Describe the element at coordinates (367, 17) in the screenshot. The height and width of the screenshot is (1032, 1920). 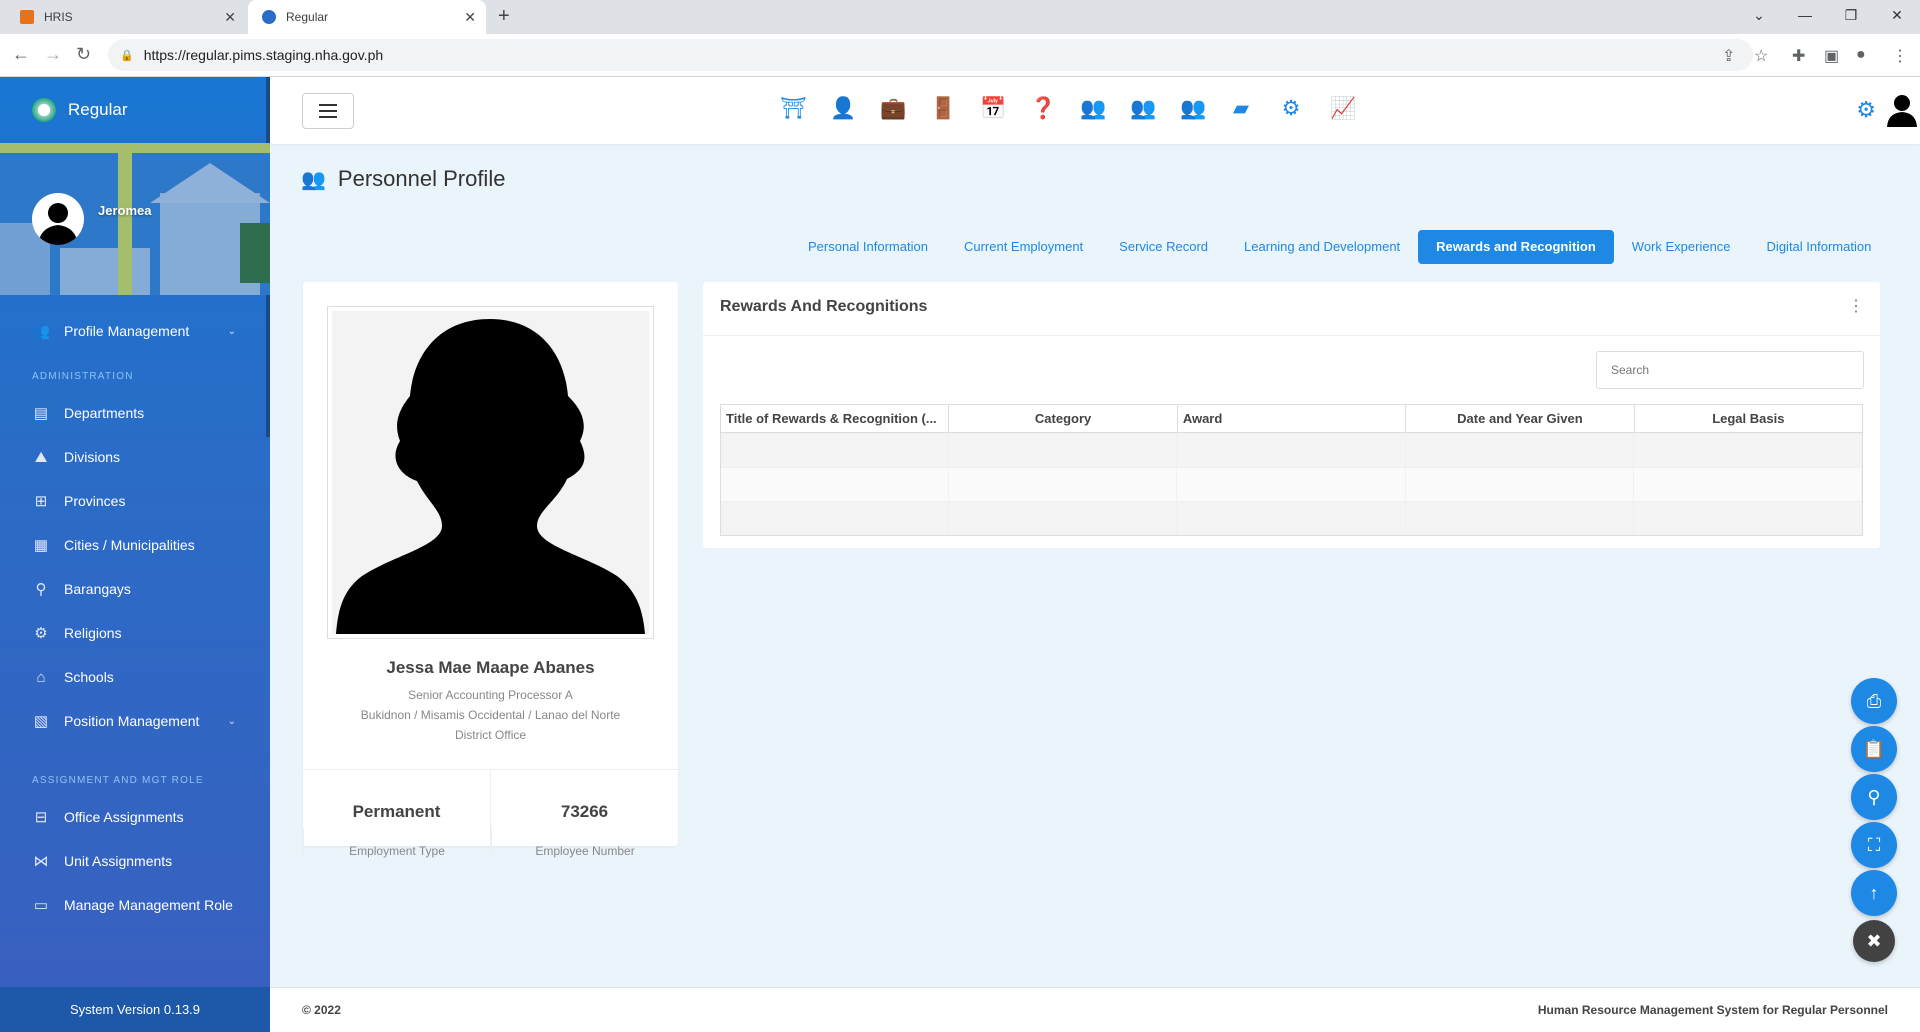
I see `browser-tab-regular: Regular ✕` at that location.